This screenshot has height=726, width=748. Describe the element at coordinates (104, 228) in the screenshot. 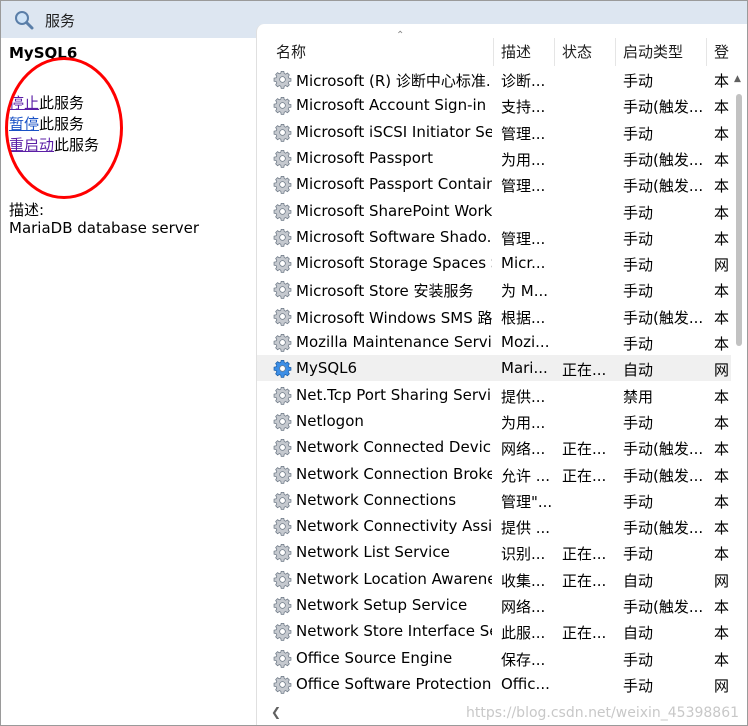

I see `description-text: MariaDB database server` at that location.